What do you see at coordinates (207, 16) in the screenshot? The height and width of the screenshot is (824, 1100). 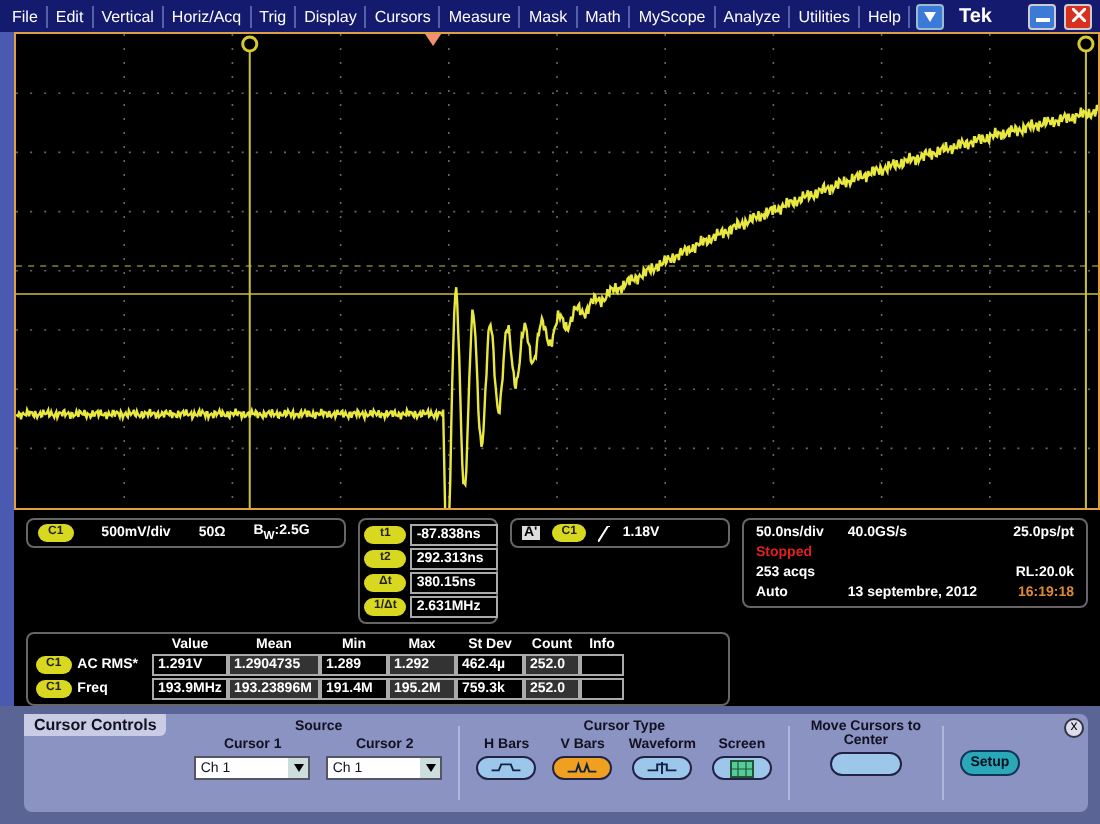 I see `menu-item: Horiz/Acq` at bounding box center [207, 16].